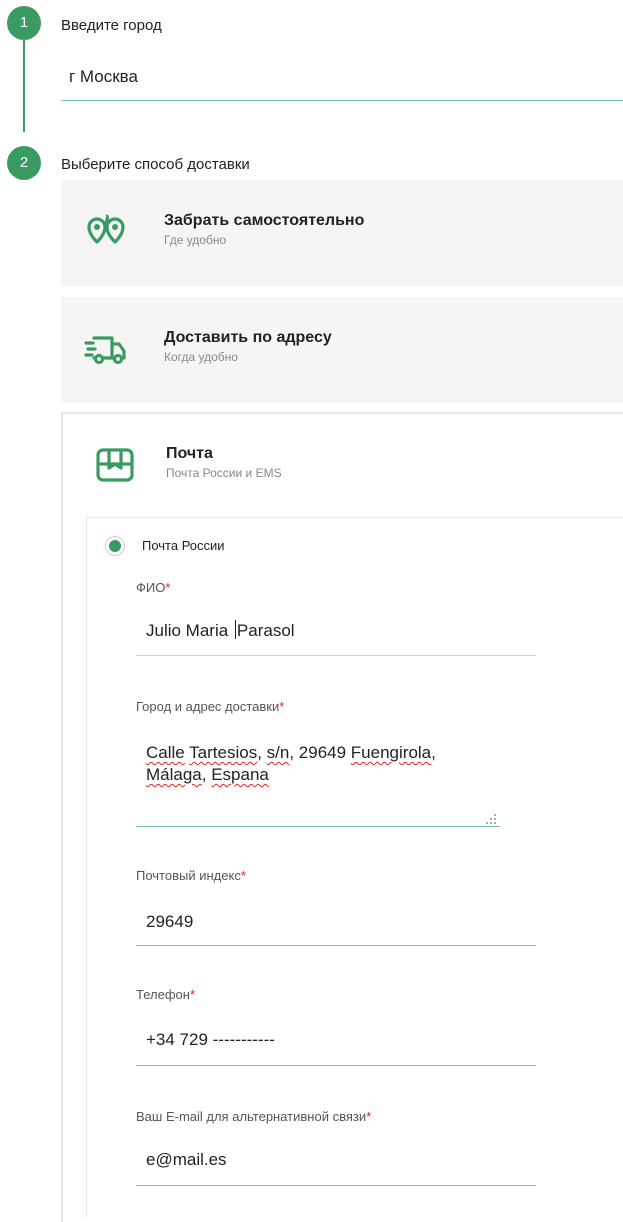 Image resolution: width=623 pixels, height=1222 pixels. What do you see at coordinates (342, 233) in the screenshot?
I see `delivery-option-pickup: Забрать самостоятельно Где удобно` at bounding box center [342, 233].